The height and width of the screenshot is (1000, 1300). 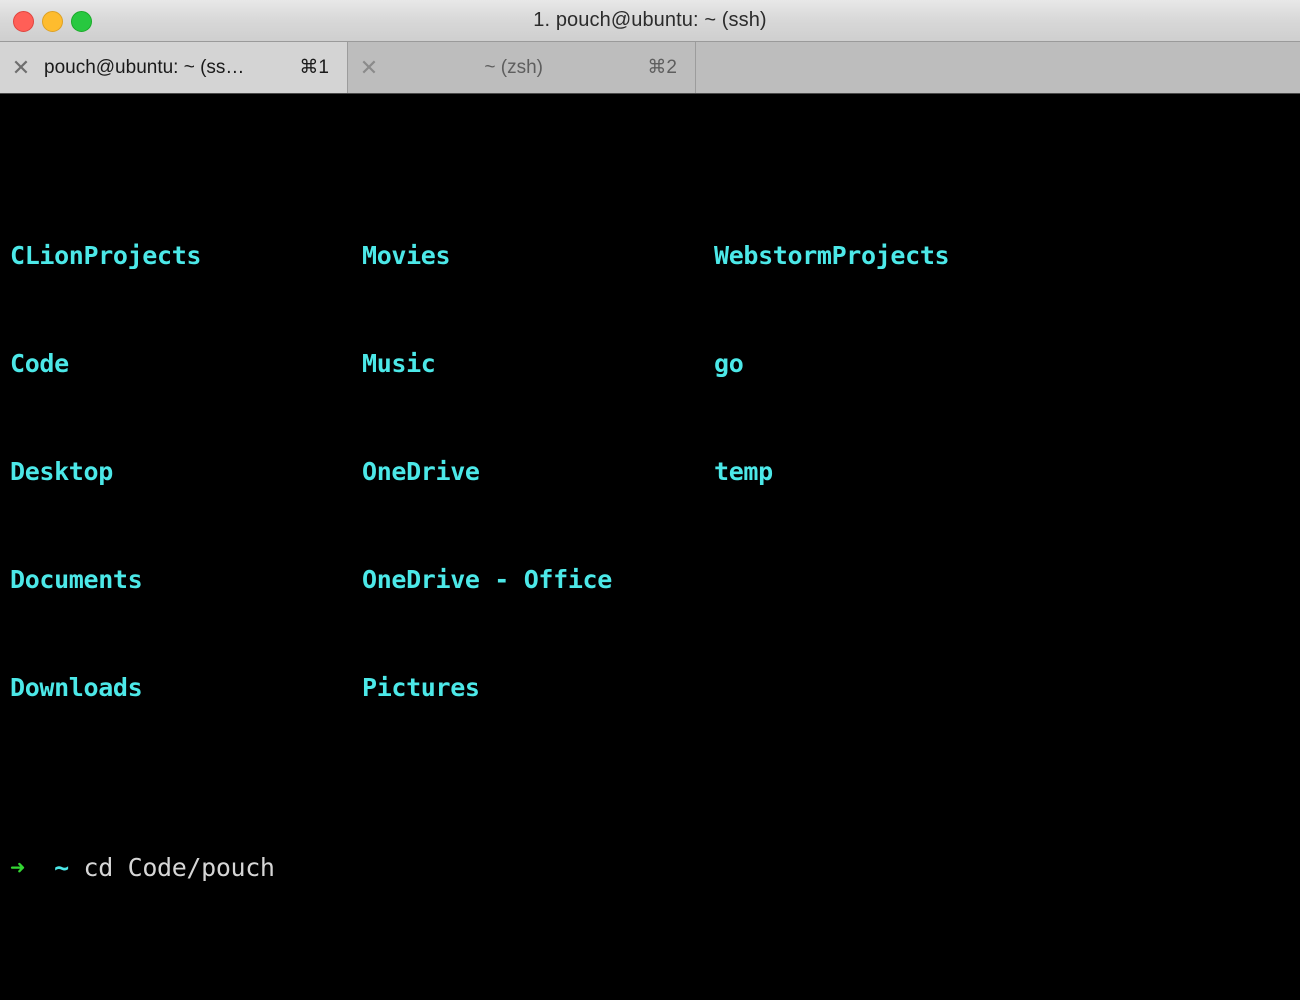 What do you see at coordinates (487, 579) in the screenshot?
I see `ls-entry: OneDrive - Office` at bounding box center [487, 579].